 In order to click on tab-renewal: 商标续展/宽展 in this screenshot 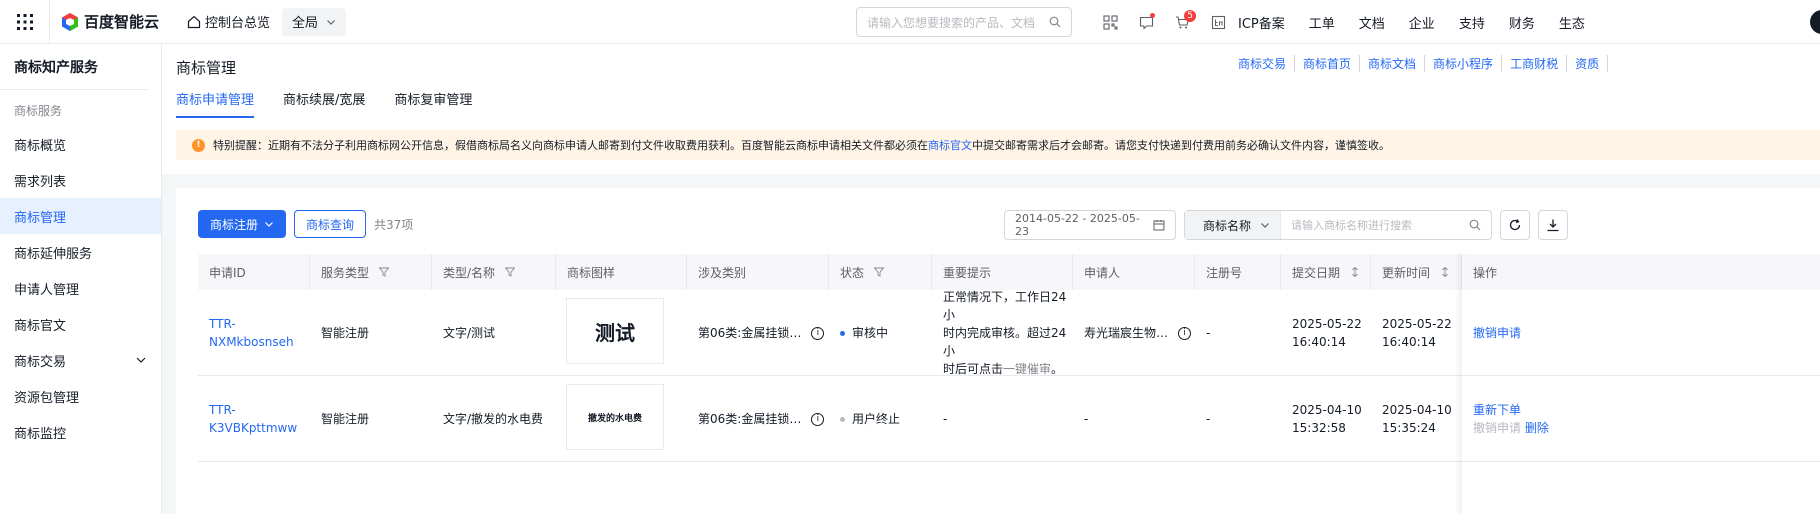, I will do `click(324, 103)`.